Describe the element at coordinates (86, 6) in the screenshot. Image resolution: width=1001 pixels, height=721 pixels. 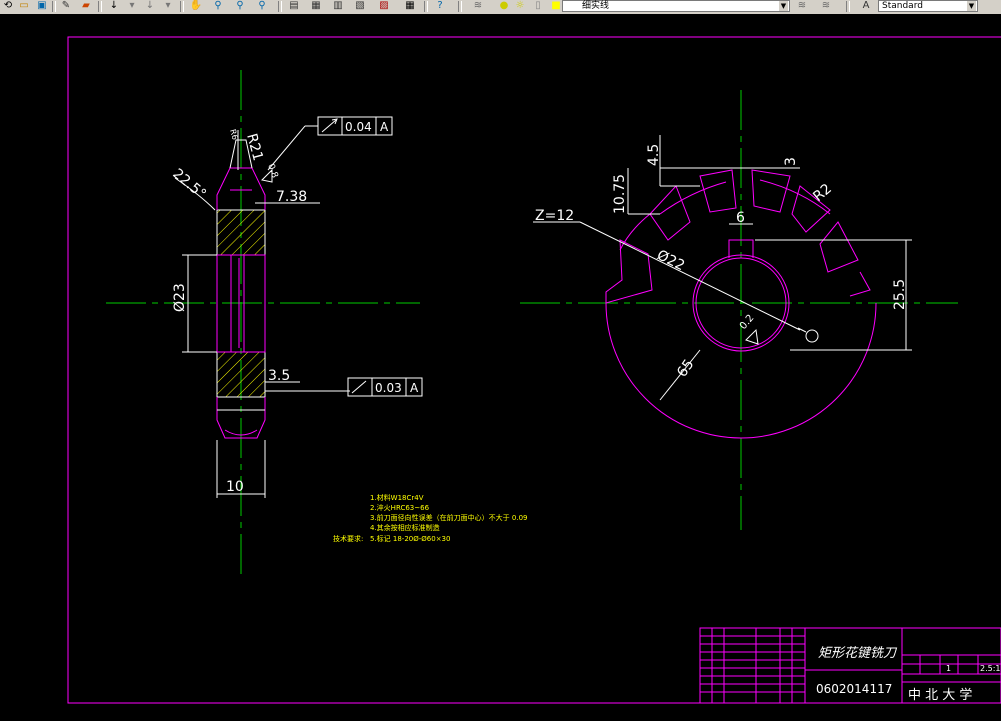
I see `brush-icon: ▰` at that location.